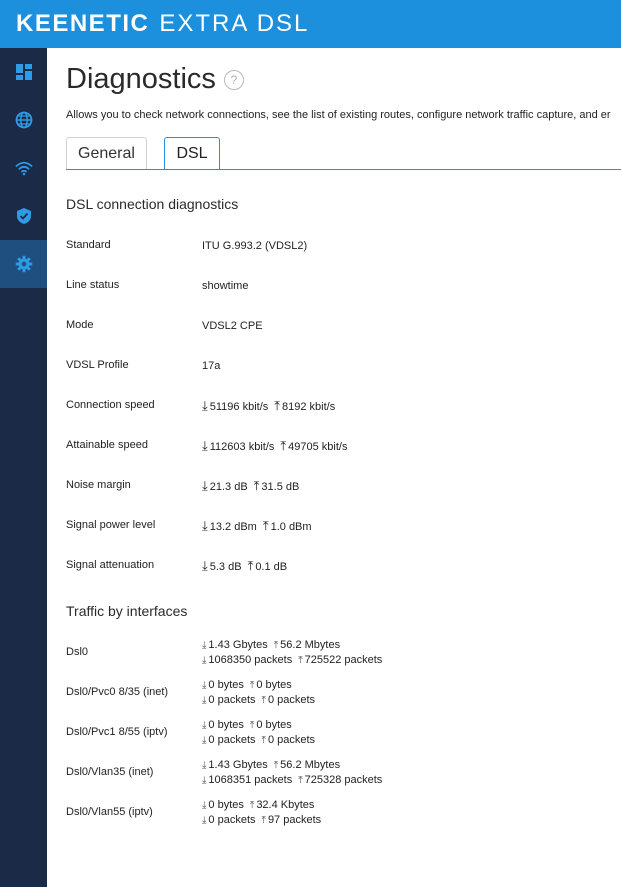 The height and width of the screenshot is (887, 621). I want to click on upstream-value: 0.1 dB, so click(271, 567).